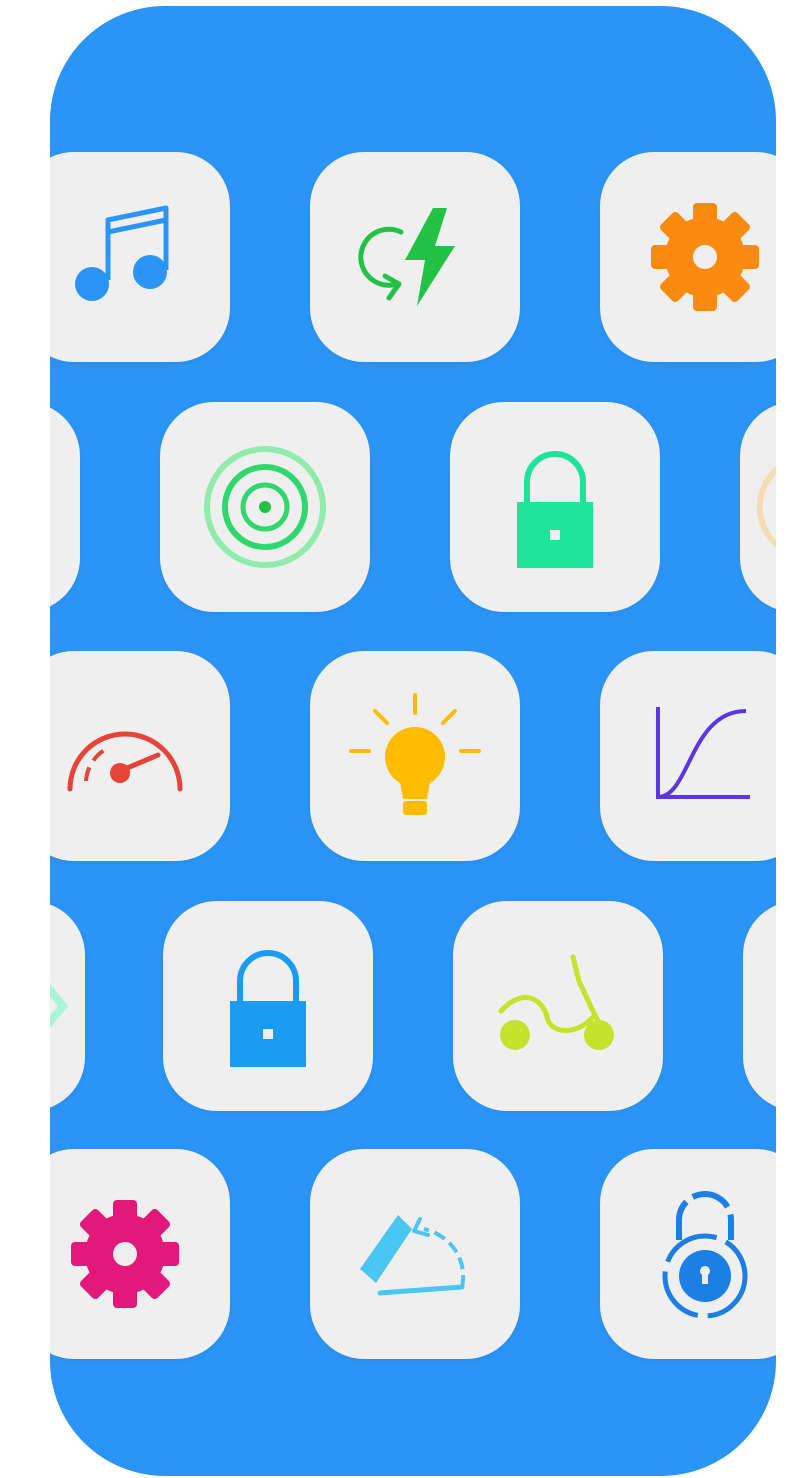 The height and width of the screenshot is (1478, 789). I want to click on speed-tile, so click(140, 756).